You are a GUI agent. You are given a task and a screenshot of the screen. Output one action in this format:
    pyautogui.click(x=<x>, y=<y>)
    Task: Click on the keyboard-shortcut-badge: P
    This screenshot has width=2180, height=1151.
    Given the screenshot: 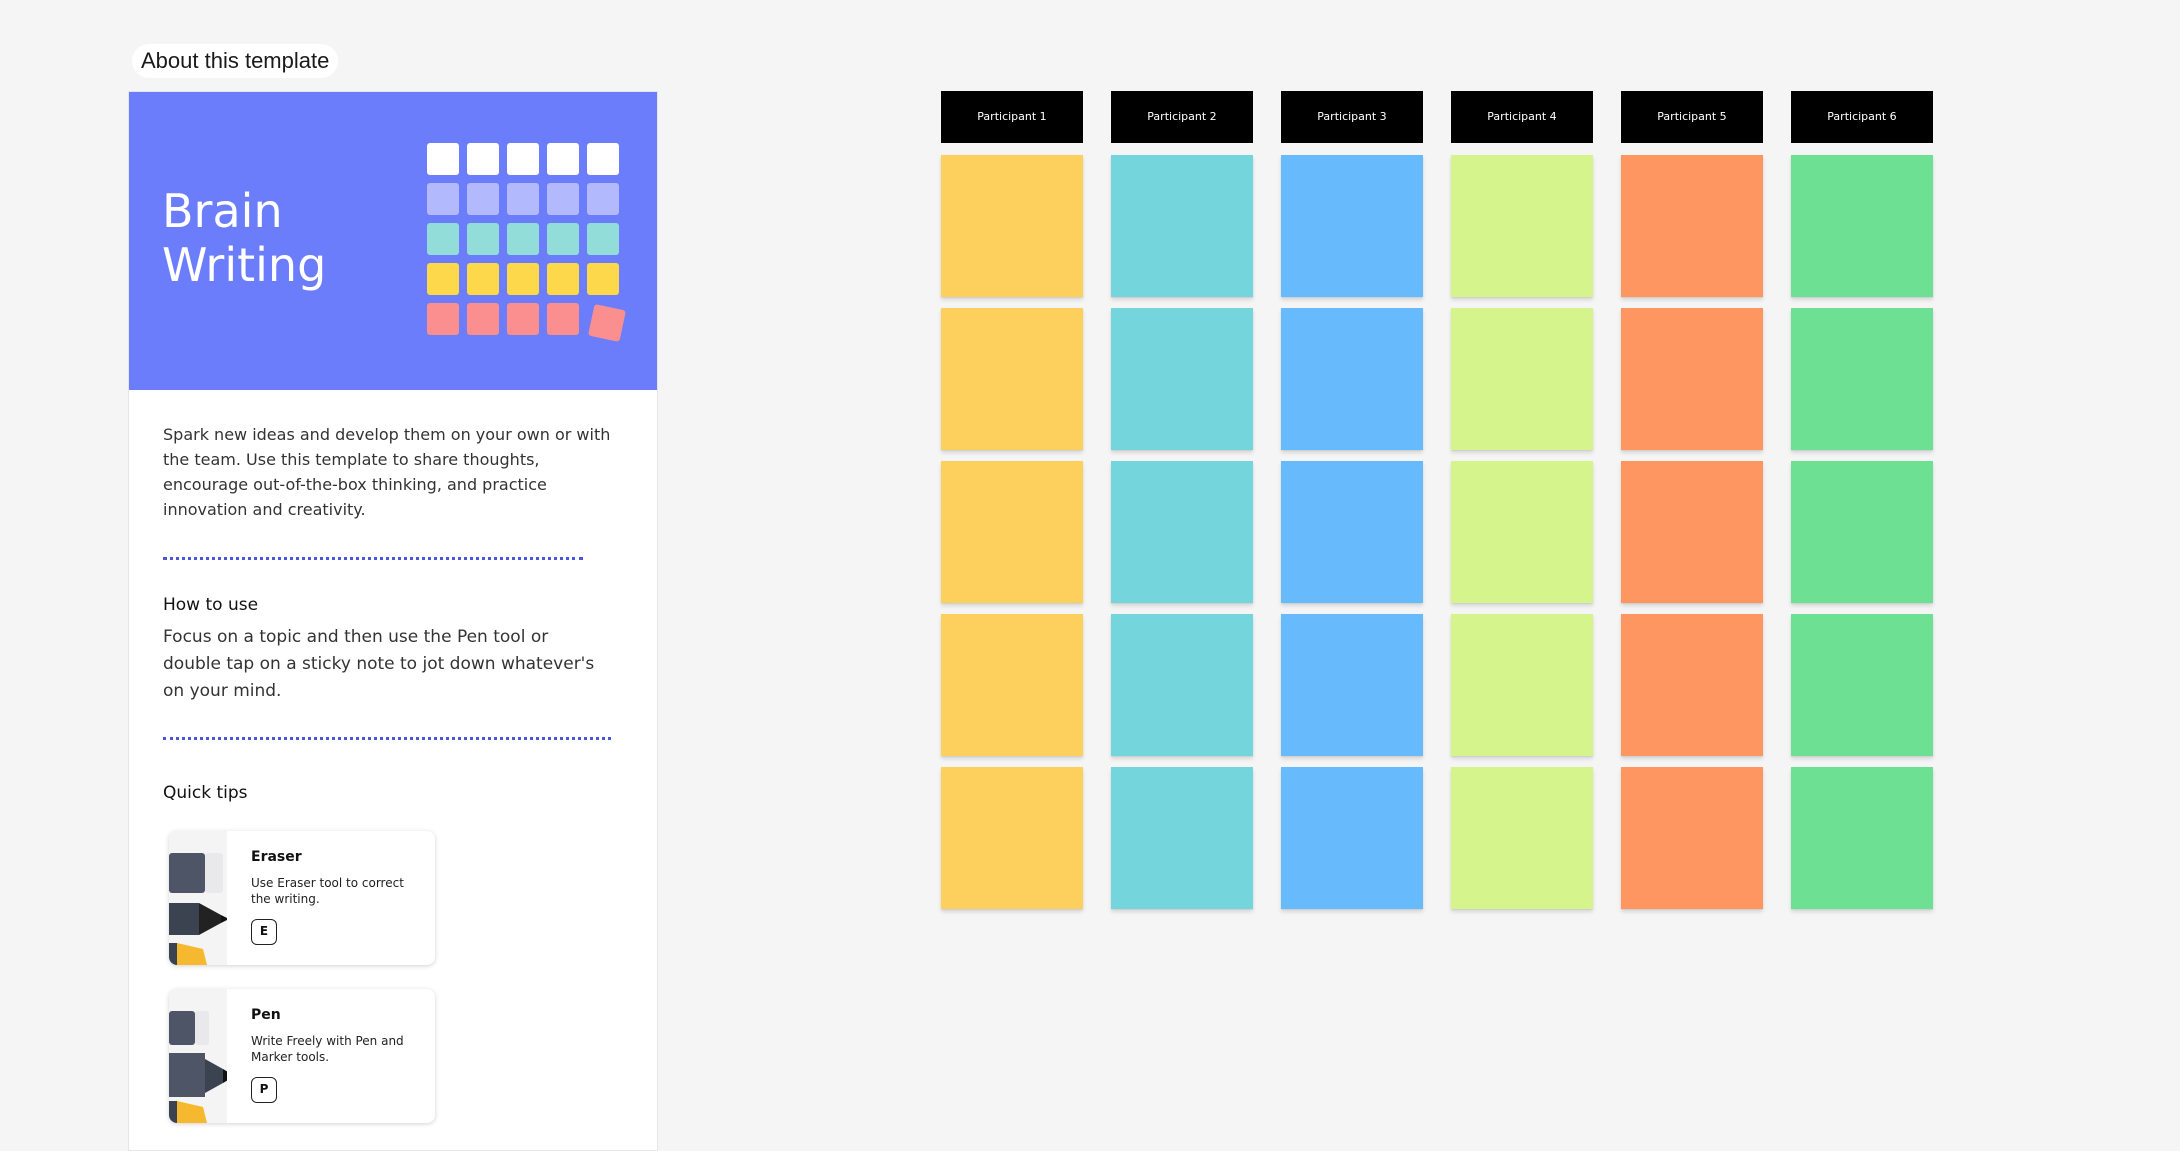 What is the action you would take?
    pyautogui.click(x=264, y=1090)
    